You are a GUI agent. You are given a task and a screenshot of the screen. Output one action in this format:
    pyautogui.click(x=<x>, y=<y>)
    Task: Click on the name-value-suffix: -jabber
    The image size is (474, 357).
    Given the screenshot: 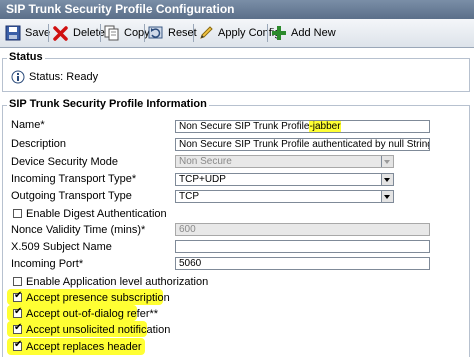 What is the action you would take?
    pyautogui.click(x=325, y=126)
    